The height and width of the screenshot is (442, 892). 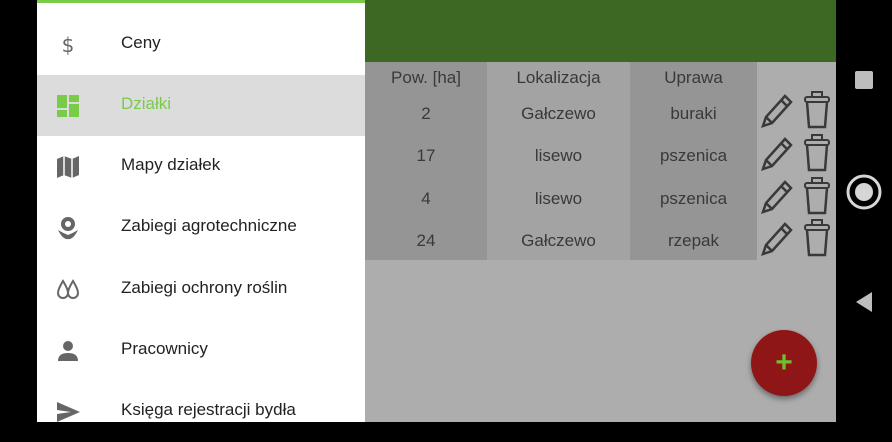 I want to click on drawer-item-ksiega: Księga rejestracji bydła, so click(x=201, y=411).